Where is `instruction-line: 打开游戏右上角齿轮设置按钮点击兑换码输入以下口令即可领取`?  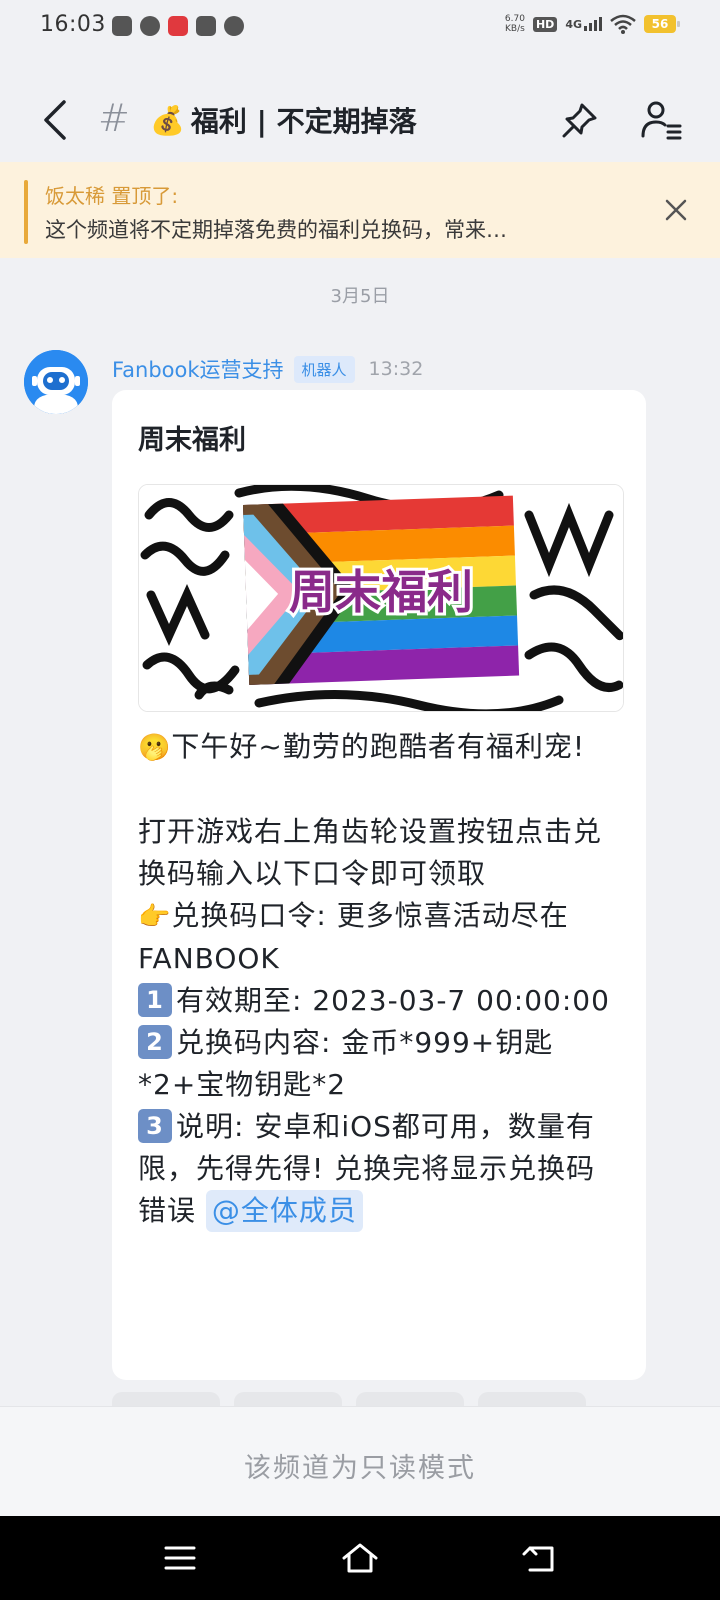 instruction-line: 打开游戏右上角齿轮设置按钮点击兑换码输入以下口令即可领取 is located at coordinates (370, 852).